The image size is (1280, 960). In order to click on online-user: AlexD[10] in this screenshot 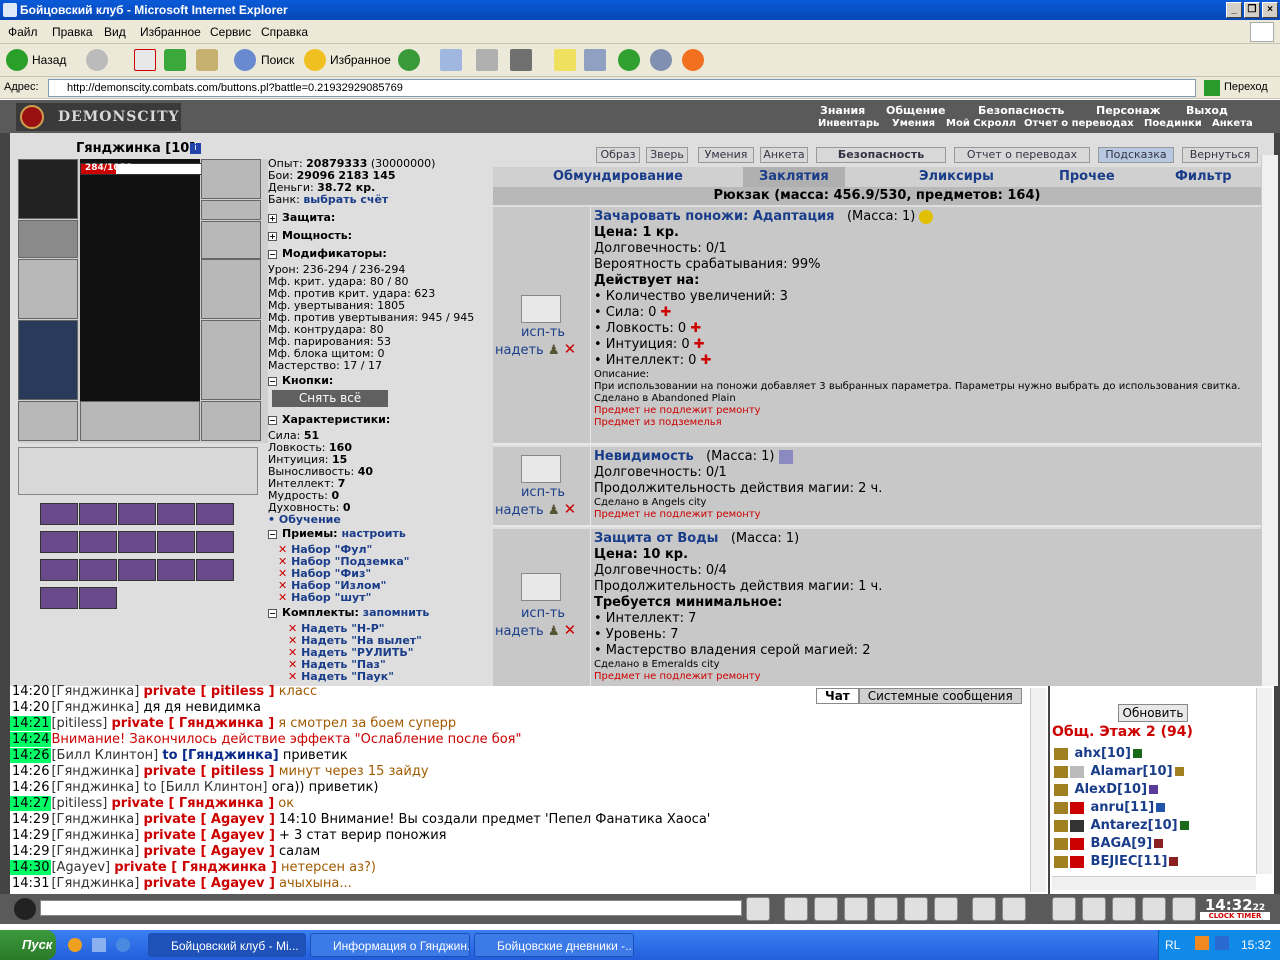, I will do `click(1106, 789)`.